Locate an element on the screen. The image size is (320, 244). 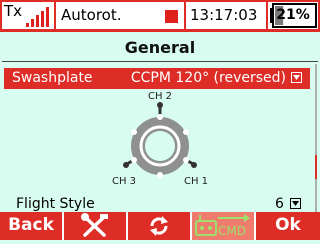
flight-style-label: Flight Style is located at coordinates (55, 204).